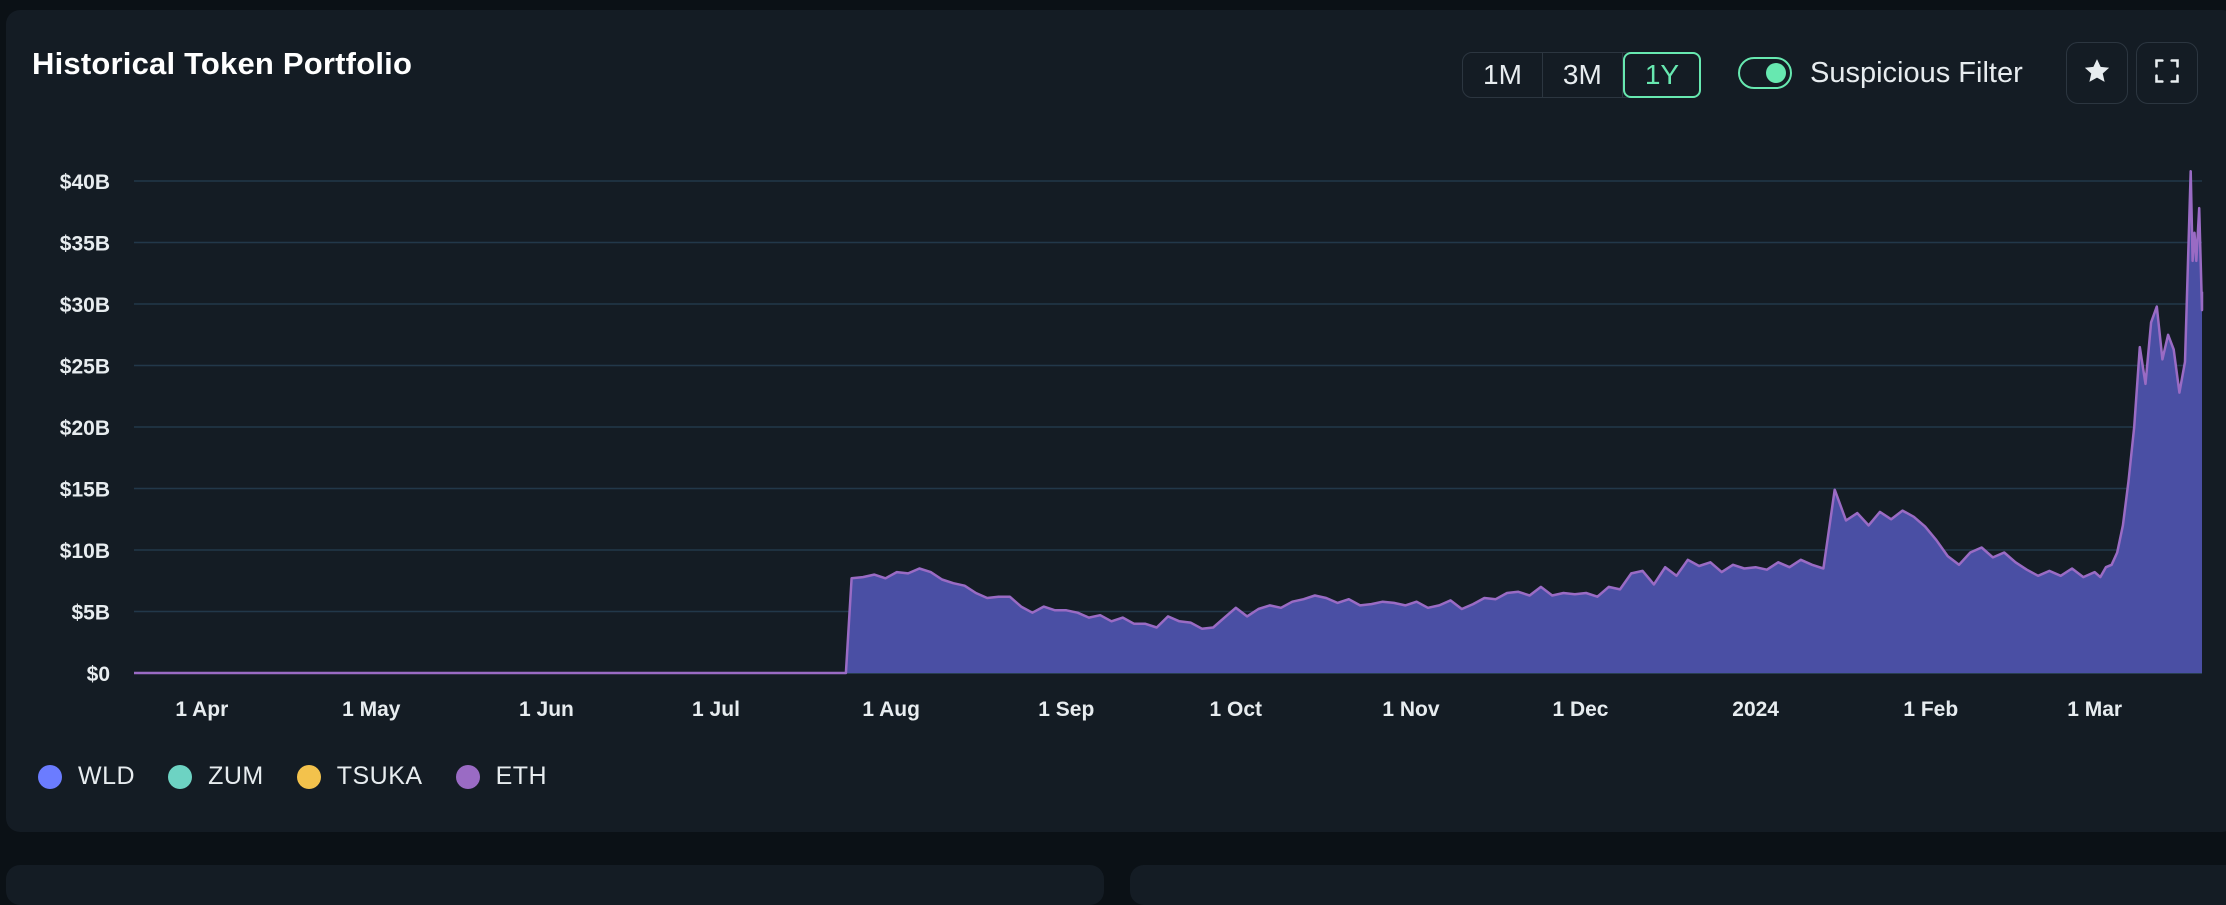 This screenshot has height=905, width=2226. I want to click on chart-legend: WLD ZUM TSUKA ETH, so click(309, 776).